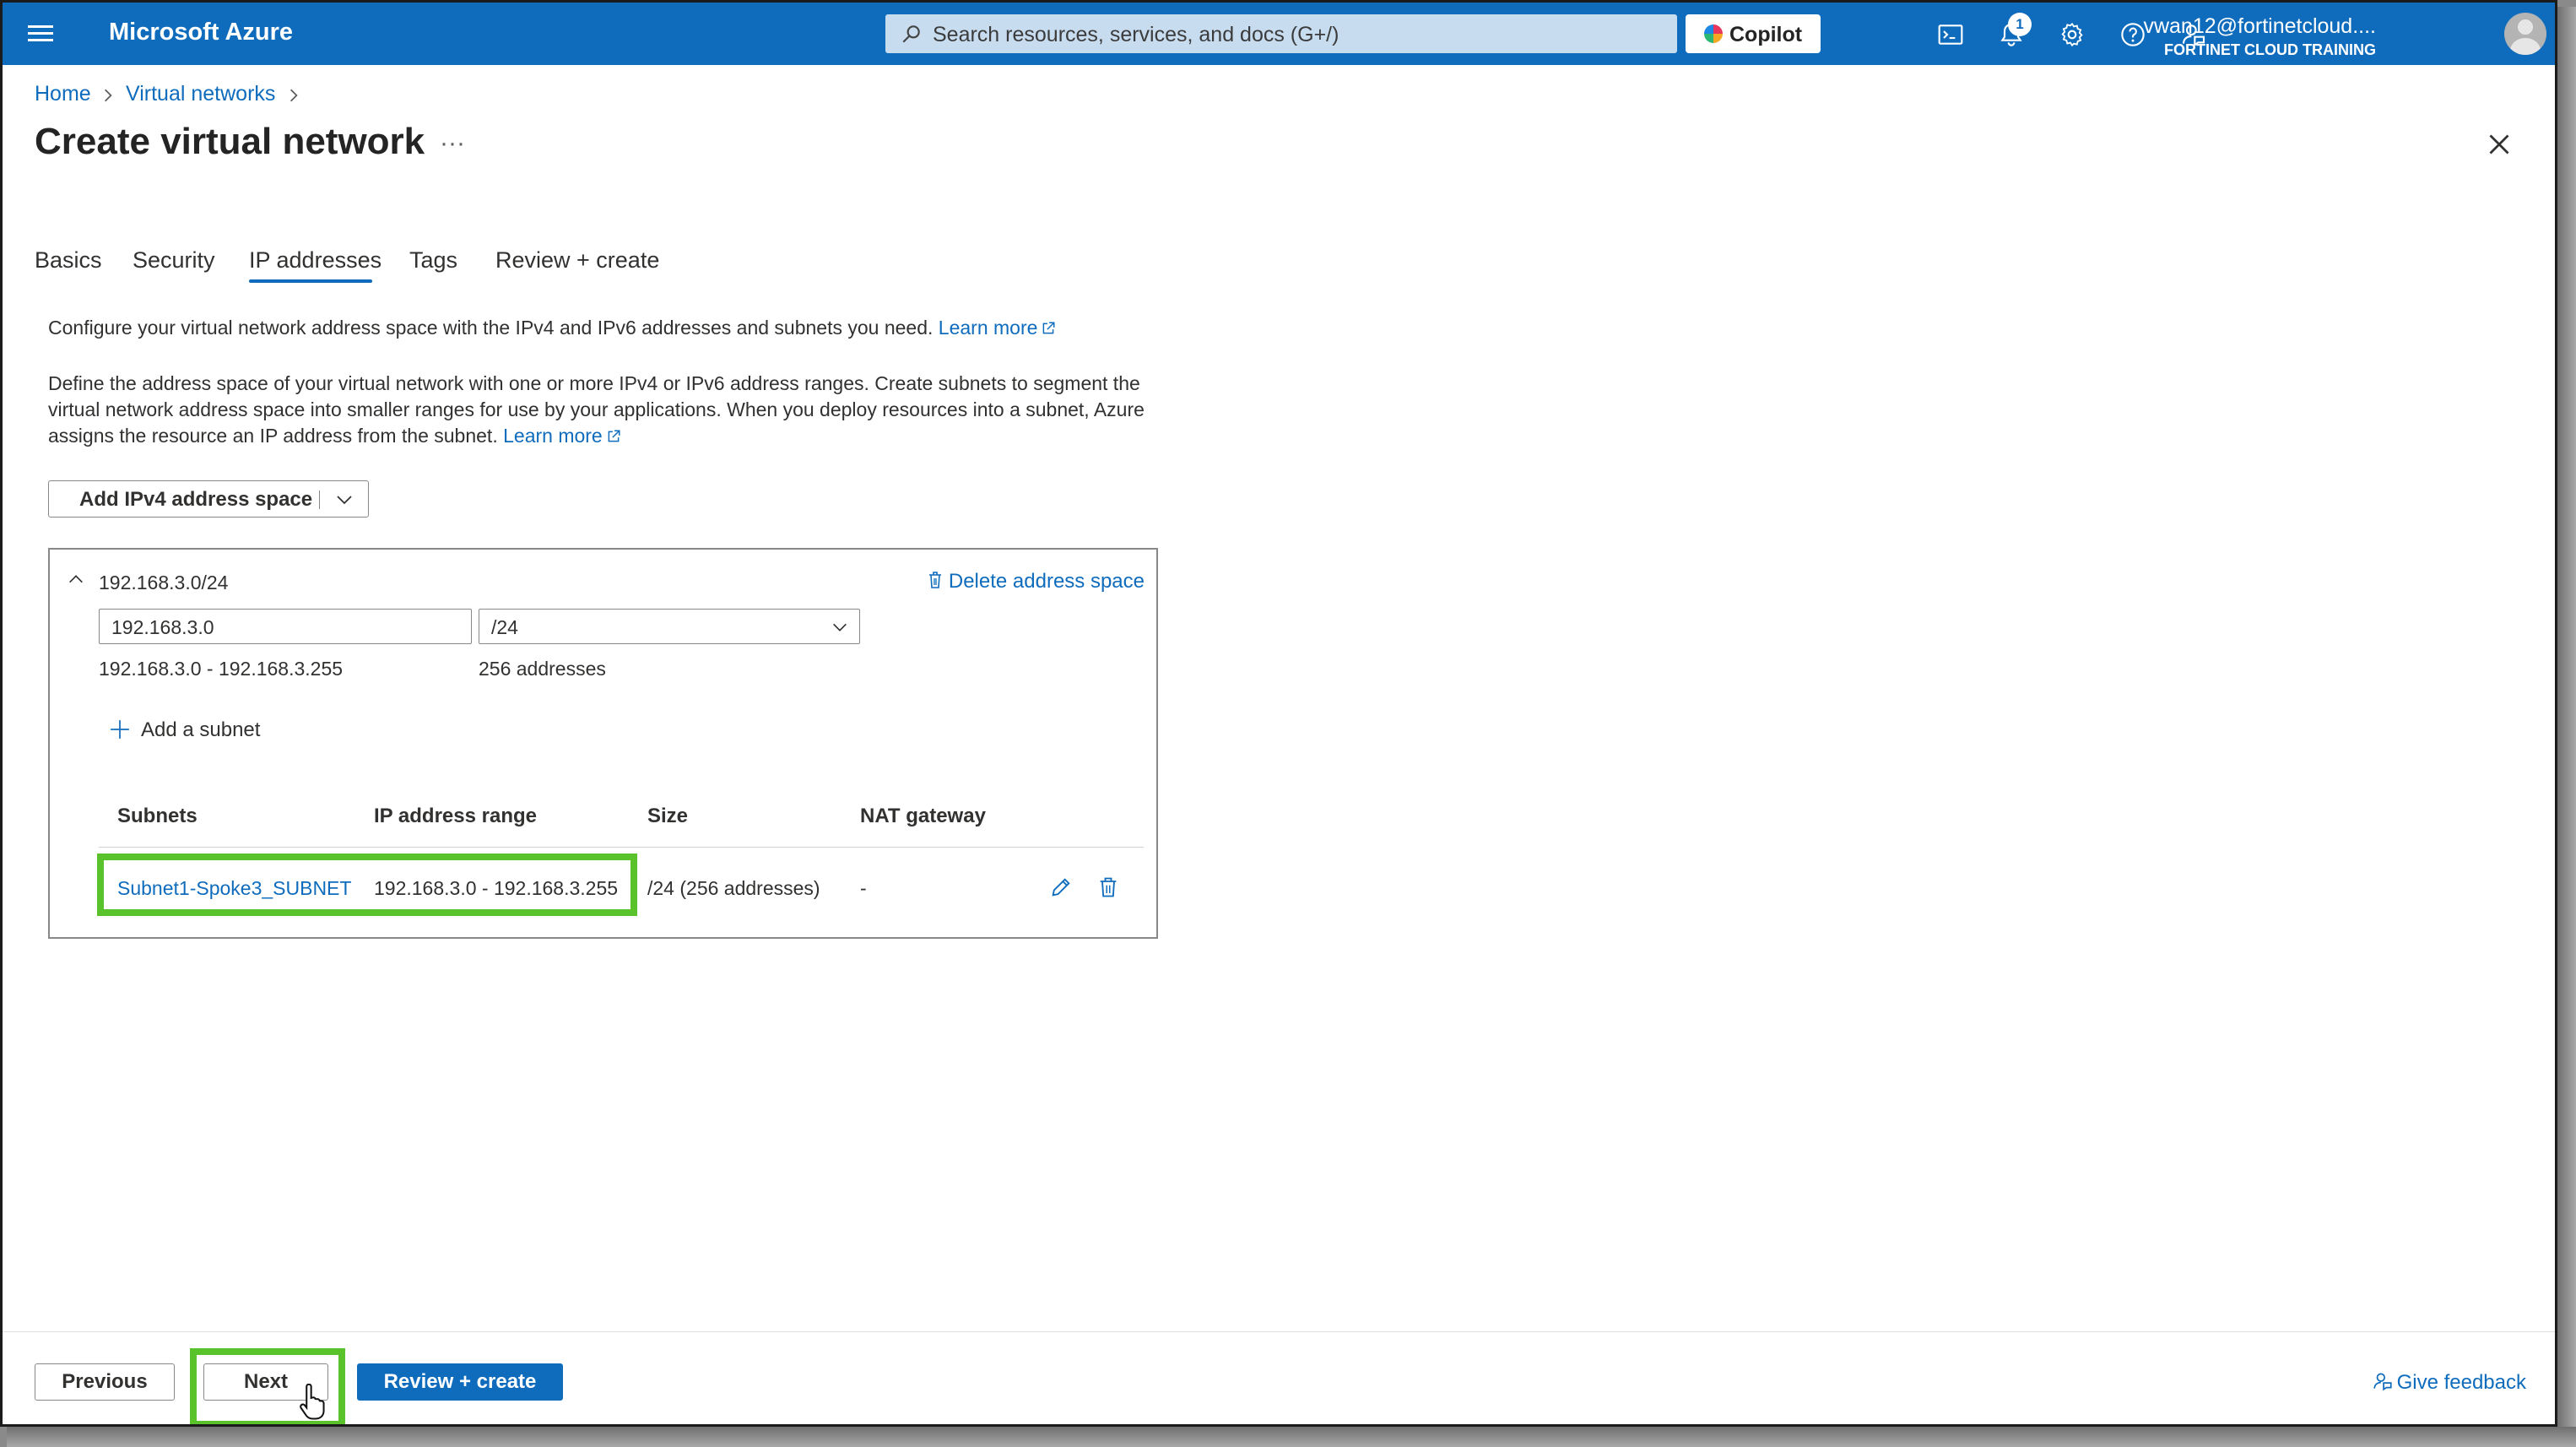  I want to click on give-feedback-link: Give feedback, so click(2449, 1382).